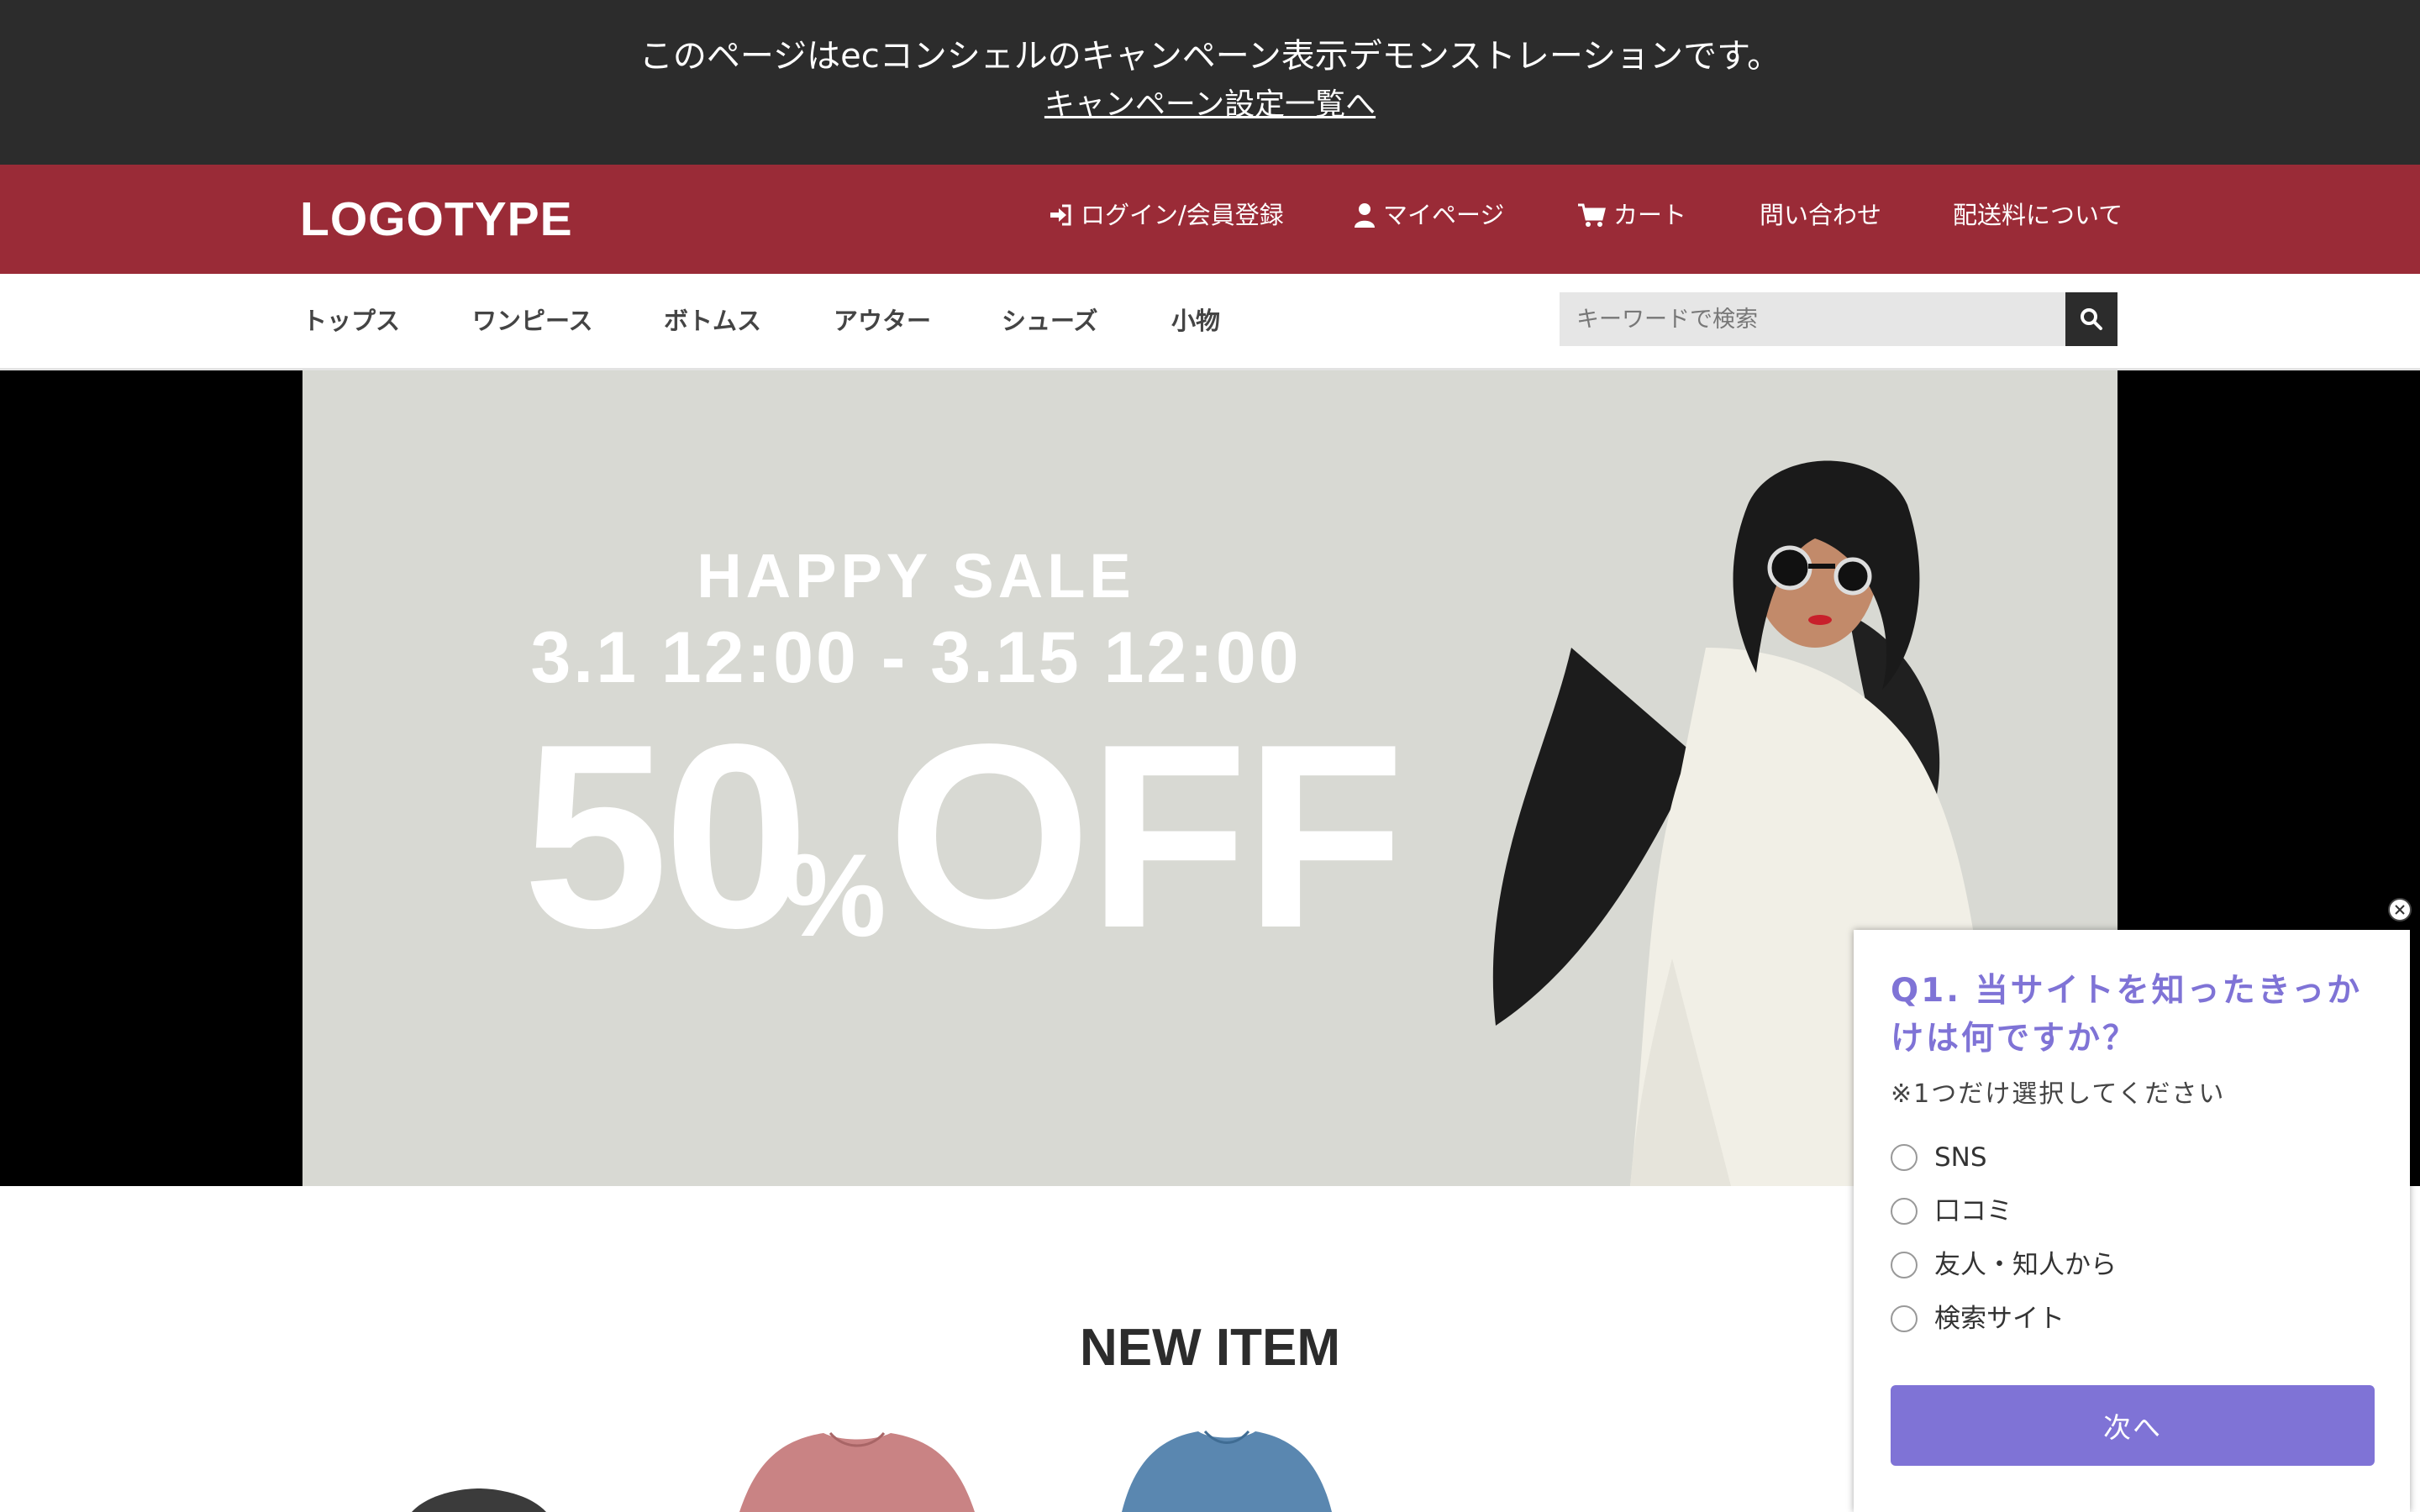 This screenshot has height=1512, width=2420. I want to click on shipping-fee-label: 配送料について, so click(2038, 215).